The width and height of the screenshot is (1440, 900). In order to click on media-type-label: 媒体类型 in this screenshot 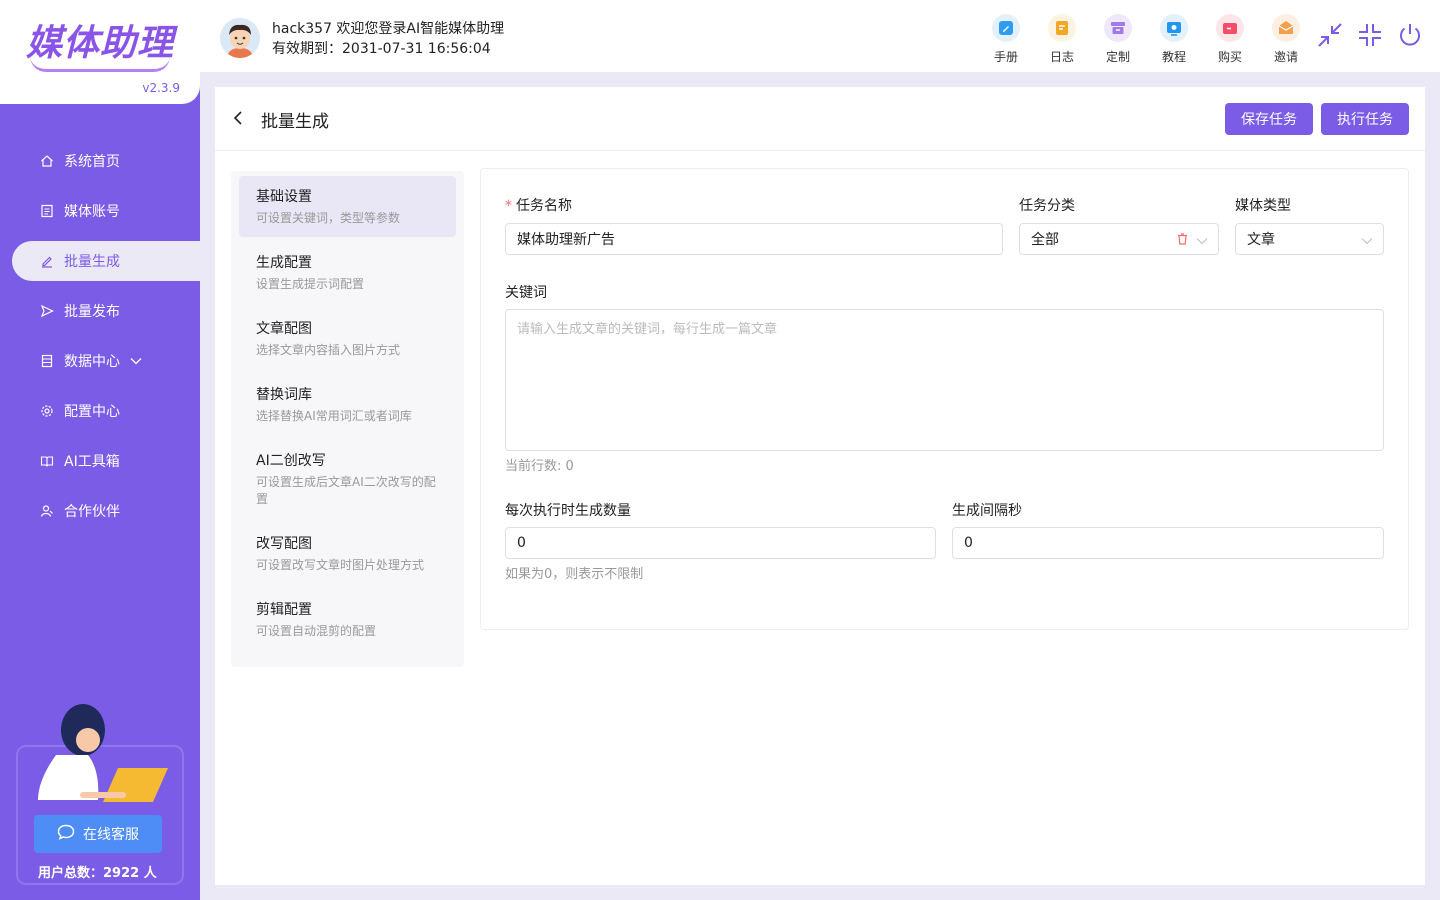, I will do `click(1263, 206)`.